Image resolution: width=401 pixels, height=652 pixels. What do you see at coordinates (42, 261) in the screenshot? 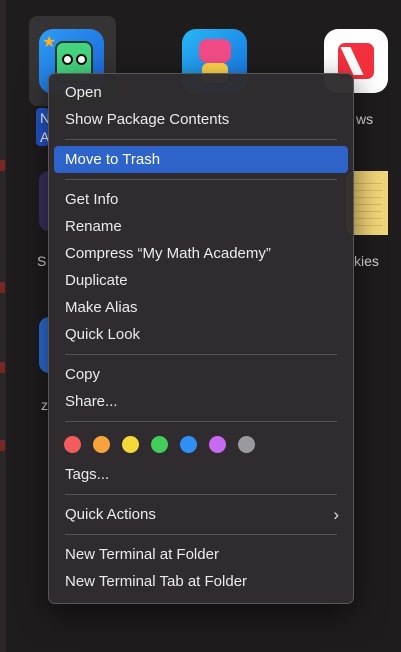
I see `app-label-partial: S` at bounding box center [42, 261].